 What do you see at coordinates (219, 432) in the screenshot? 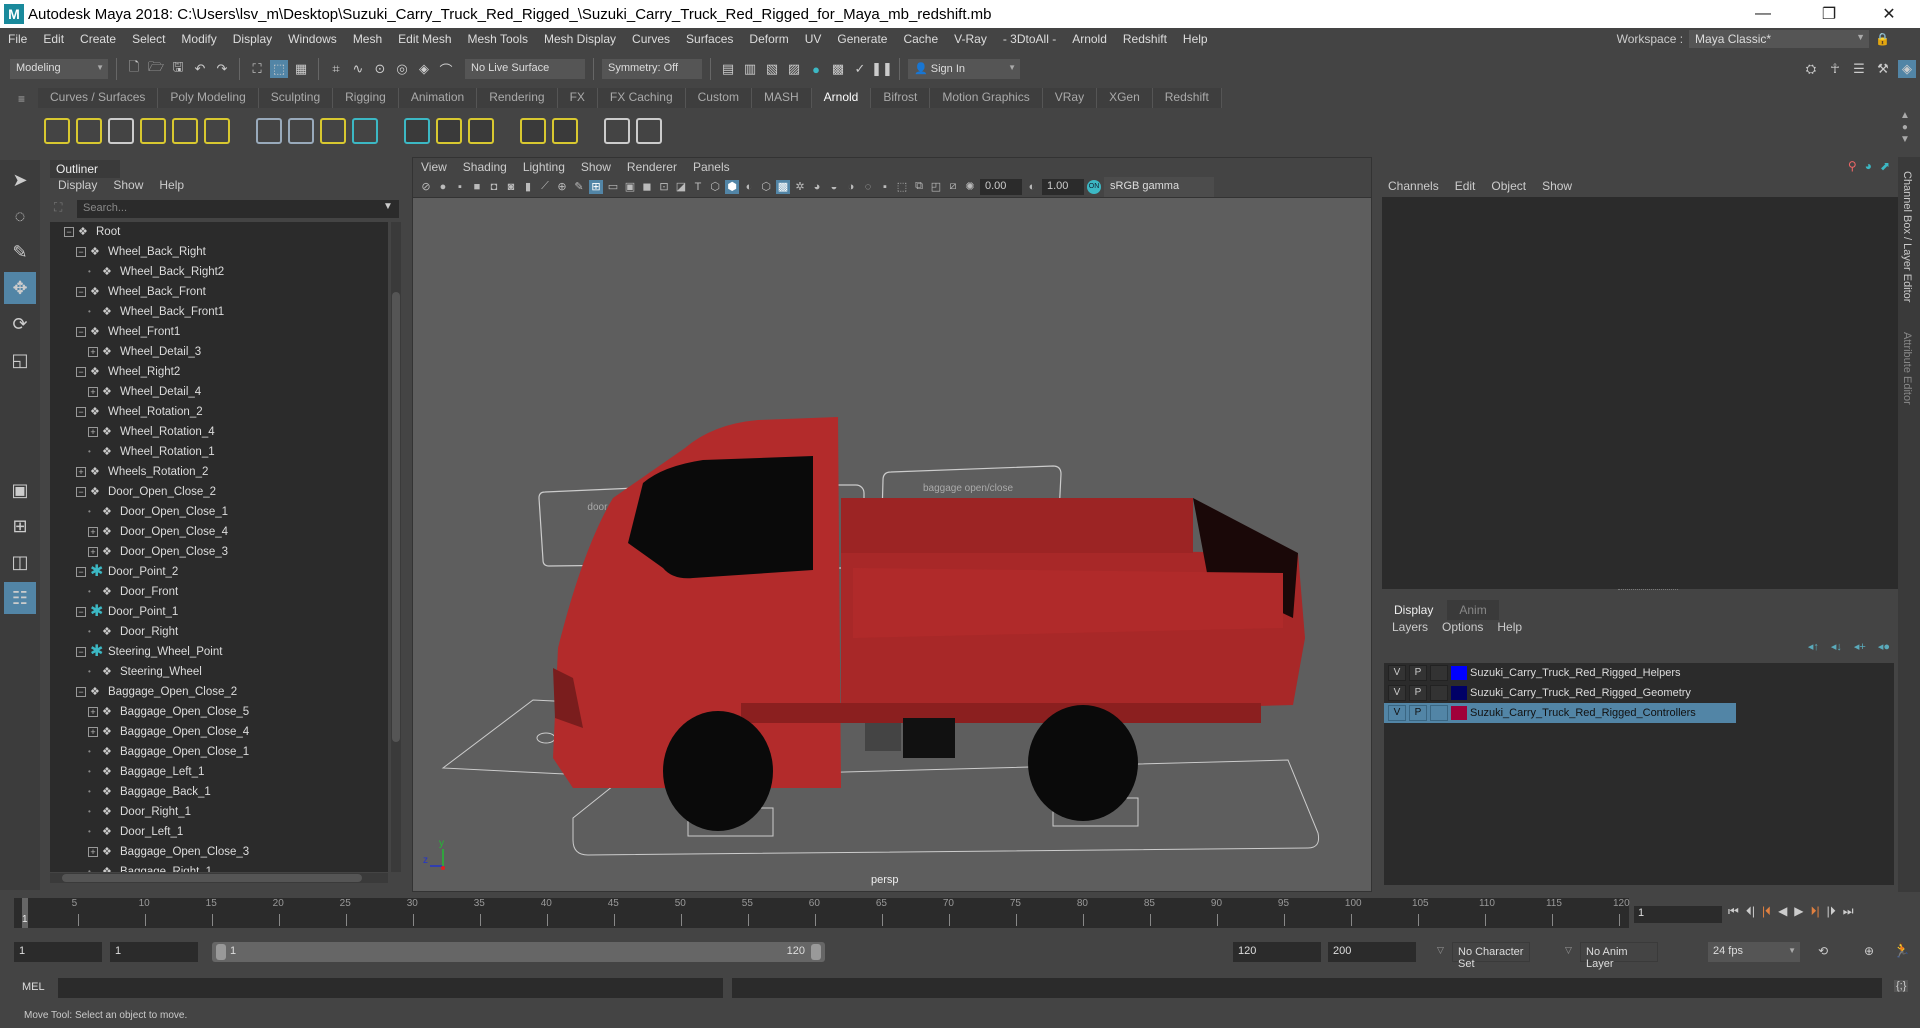
I see `outliner-item: + ❖ Wheel_Rotation_4` at bounding box center [219, 432].